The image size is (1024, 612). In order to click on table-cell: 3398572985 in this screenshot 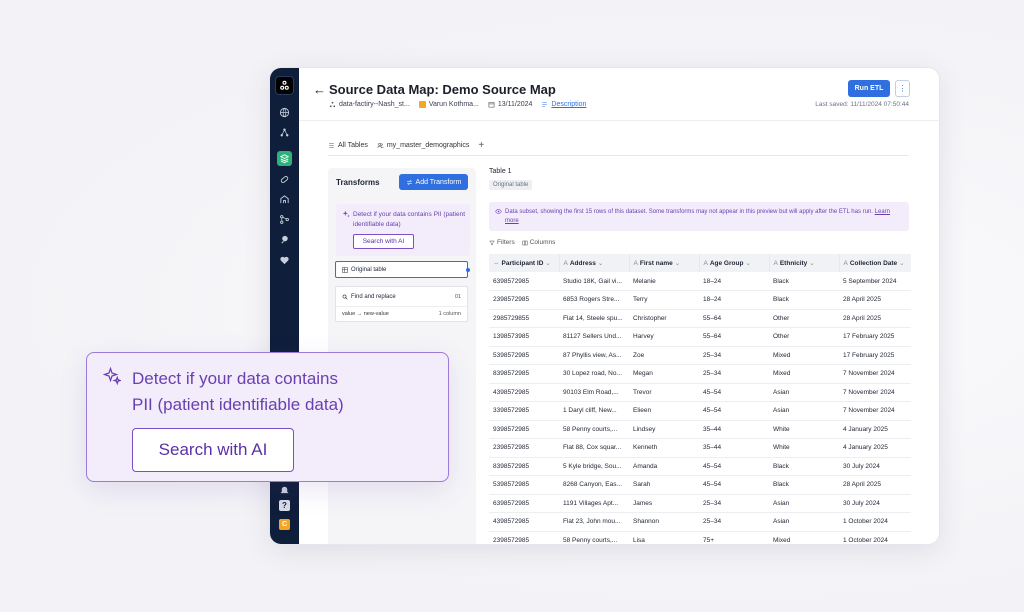, I will do `click(524, 411)`.